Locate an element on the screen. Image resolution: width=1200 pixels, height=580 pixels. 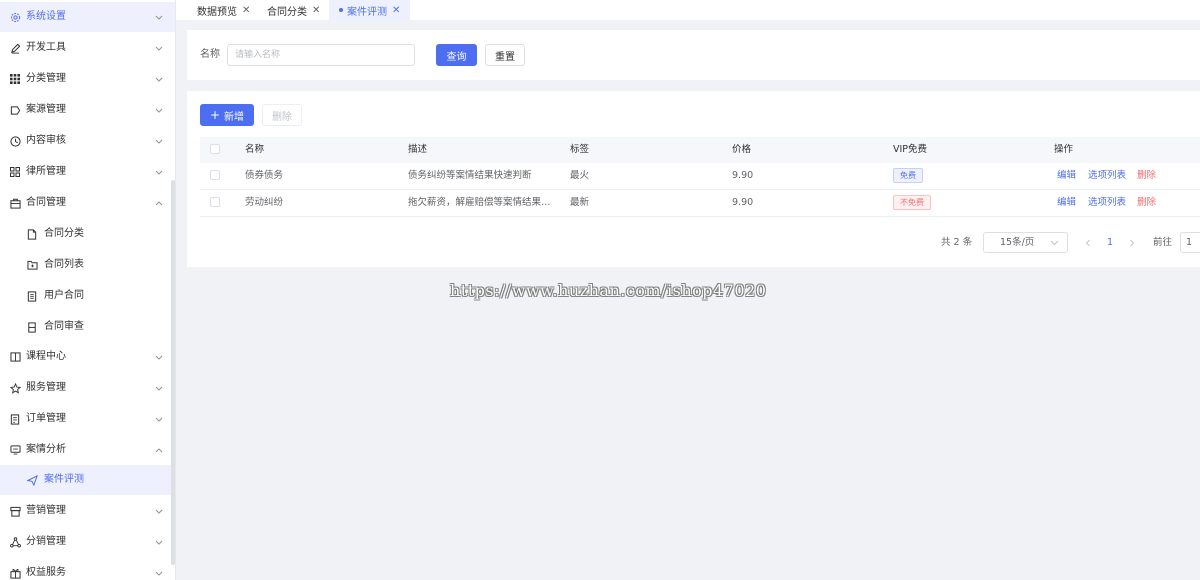
sidebar-item-marketing: 营销管理 is located at coordinates (87, 511).